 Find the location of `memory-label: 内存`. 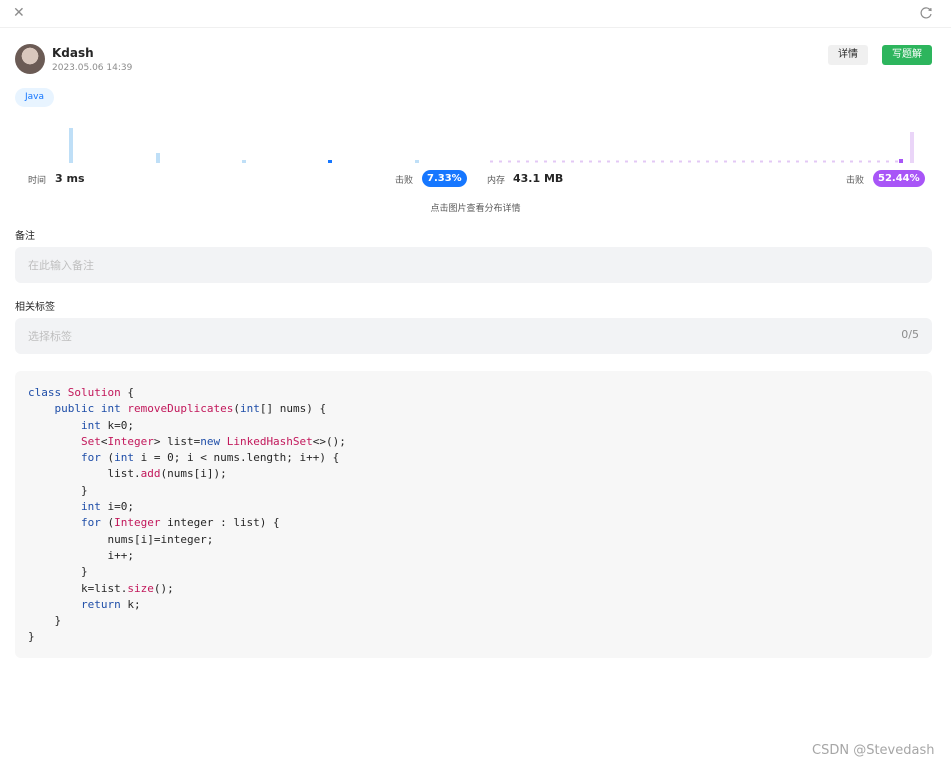

memory-label: 内存 is located at coordinates (496, 181).